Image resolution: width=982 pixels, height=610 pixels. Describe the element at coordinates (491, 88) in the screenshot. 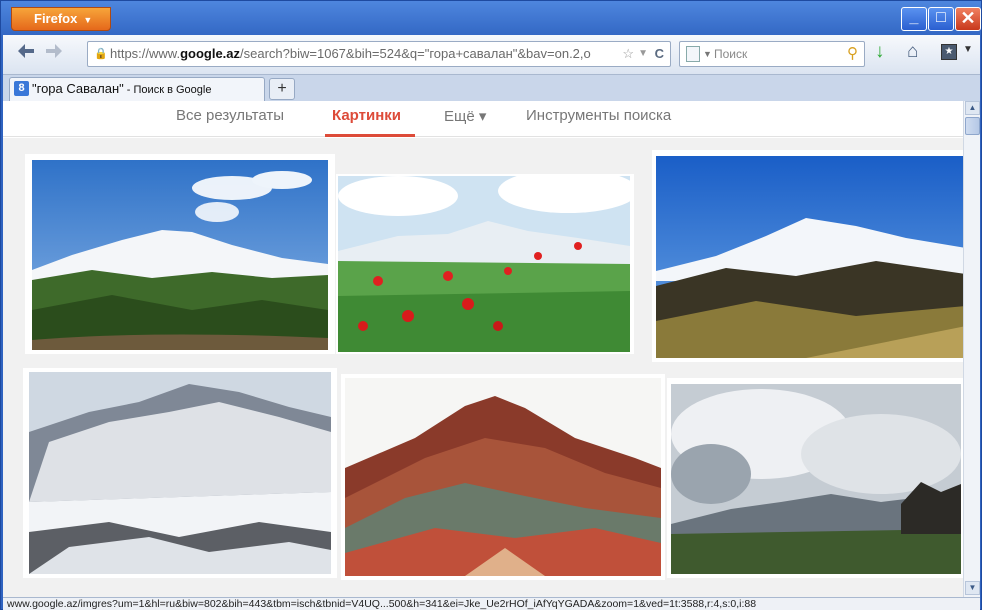

I see `tab-strip: 8 "гора Савалан" - Поиск в Google +` at that location.